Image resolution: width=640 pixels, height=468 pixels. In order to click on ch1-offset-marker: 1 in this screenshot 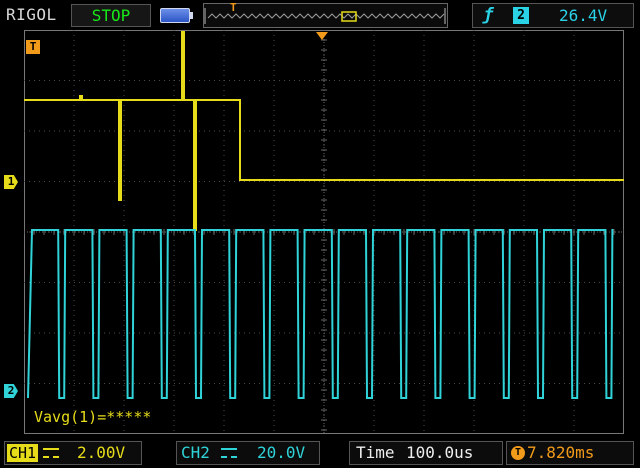, I will do `click(11, 182)`.